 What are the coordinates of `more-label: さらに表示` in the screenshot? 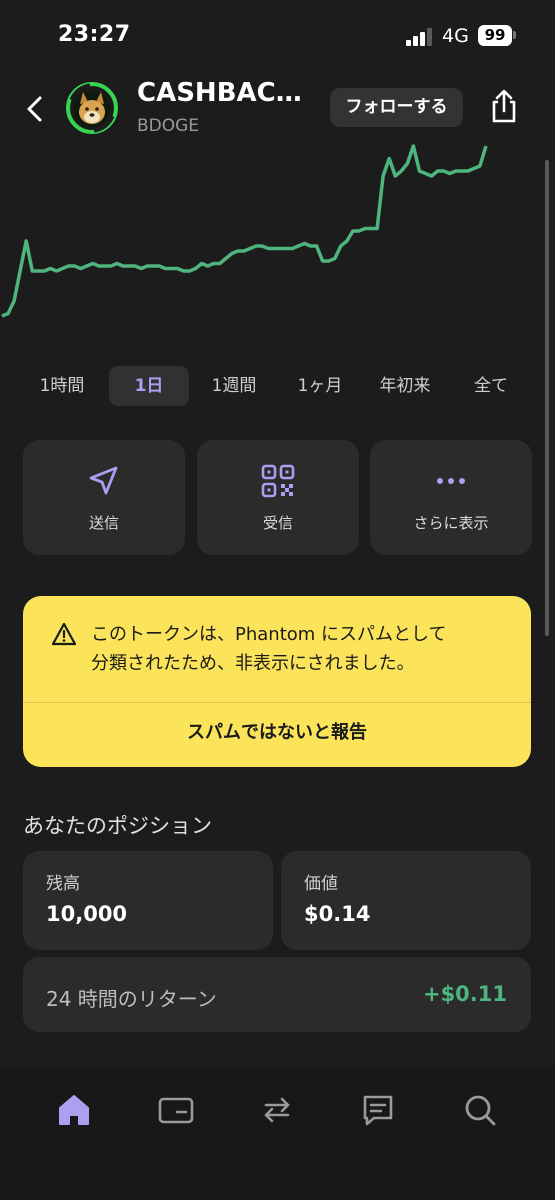 It's located at (451, 523).